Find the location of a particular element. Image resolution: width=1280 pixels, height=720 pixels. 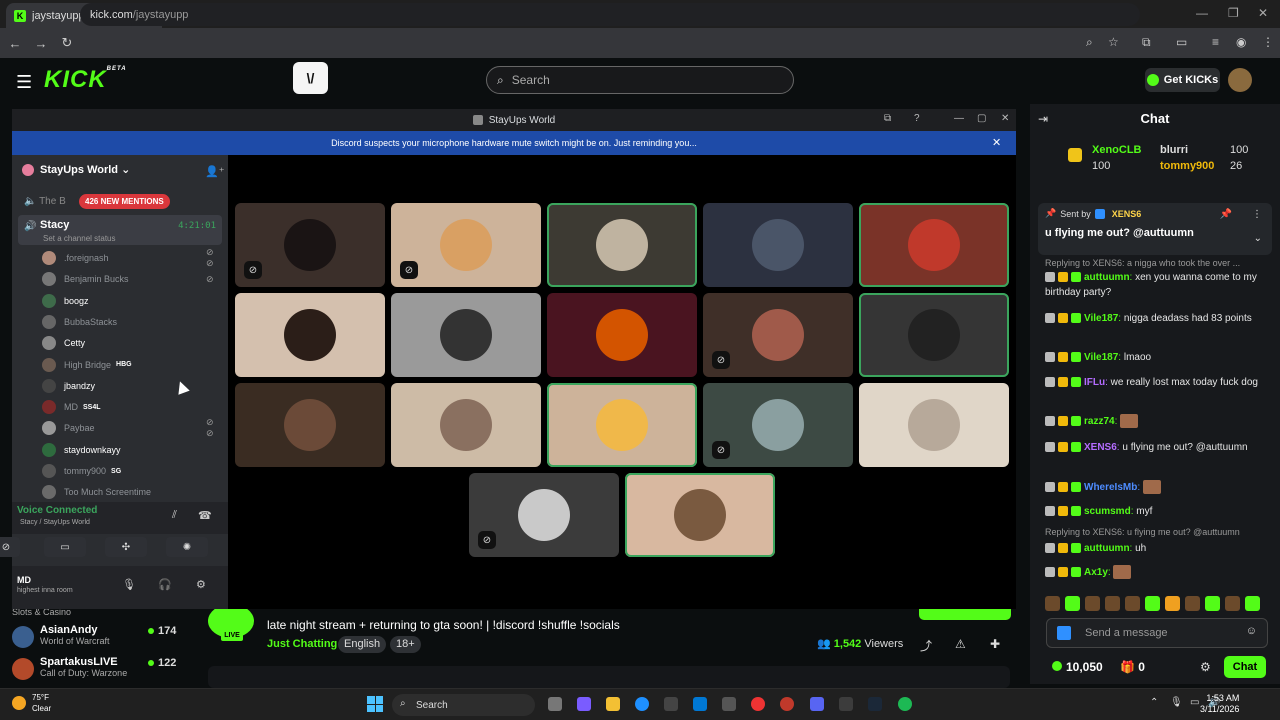

chat-message: Vile187: lmaoo is located at coordinates (1156, 357).